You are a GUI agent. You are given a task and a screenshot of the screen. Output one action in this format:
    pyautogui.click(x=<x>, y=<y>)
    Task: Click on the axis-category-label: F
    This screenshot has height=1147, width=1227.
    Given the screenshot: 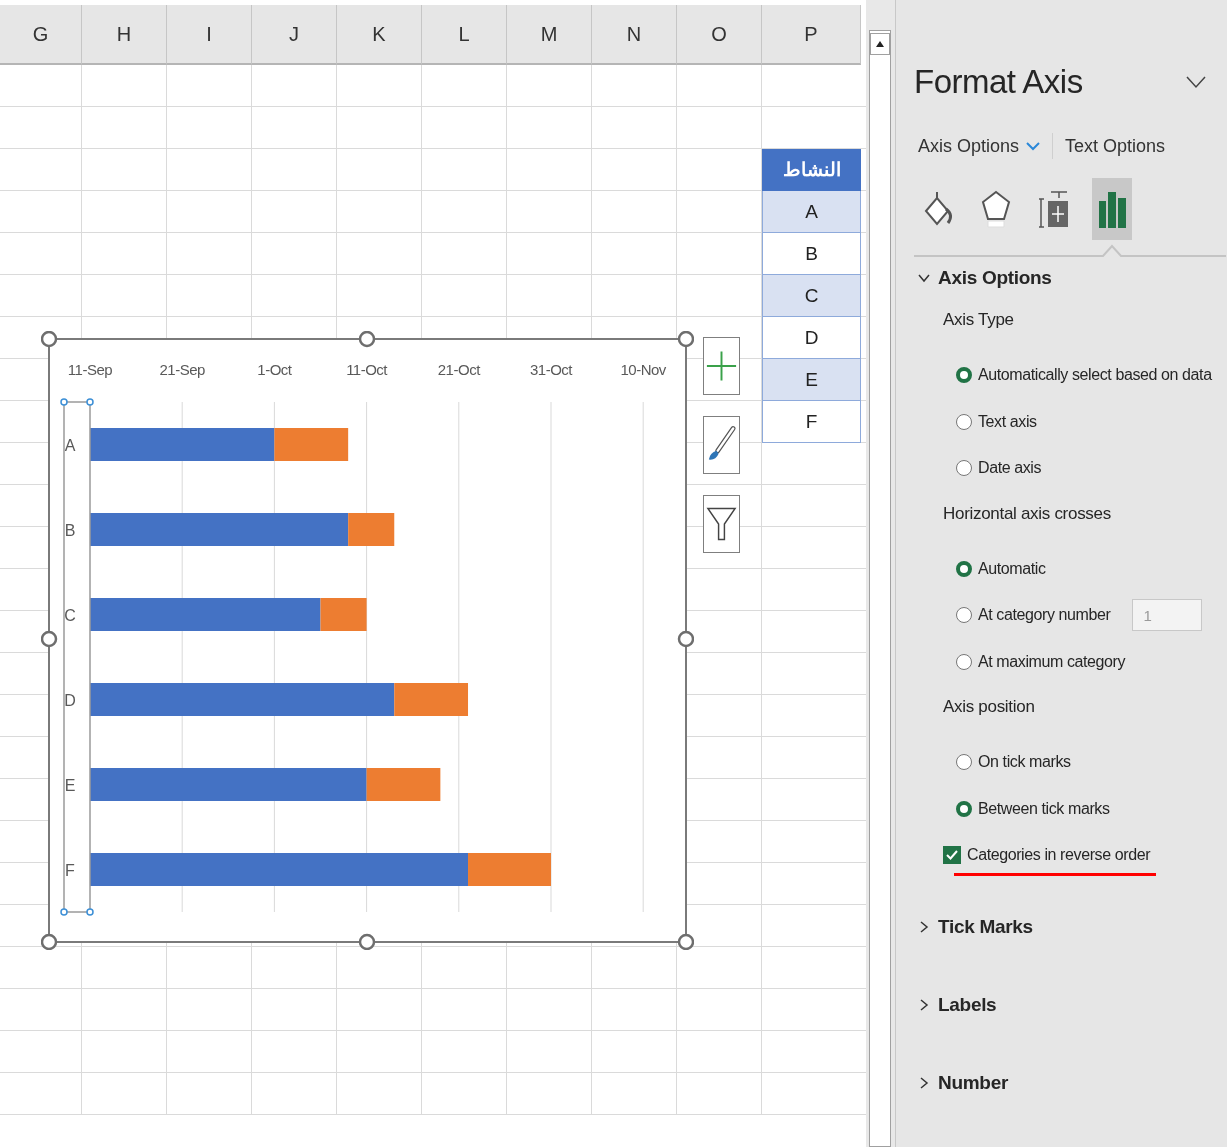 What is the action you would take?
    pyautogui.click(x=70, y=870)
    